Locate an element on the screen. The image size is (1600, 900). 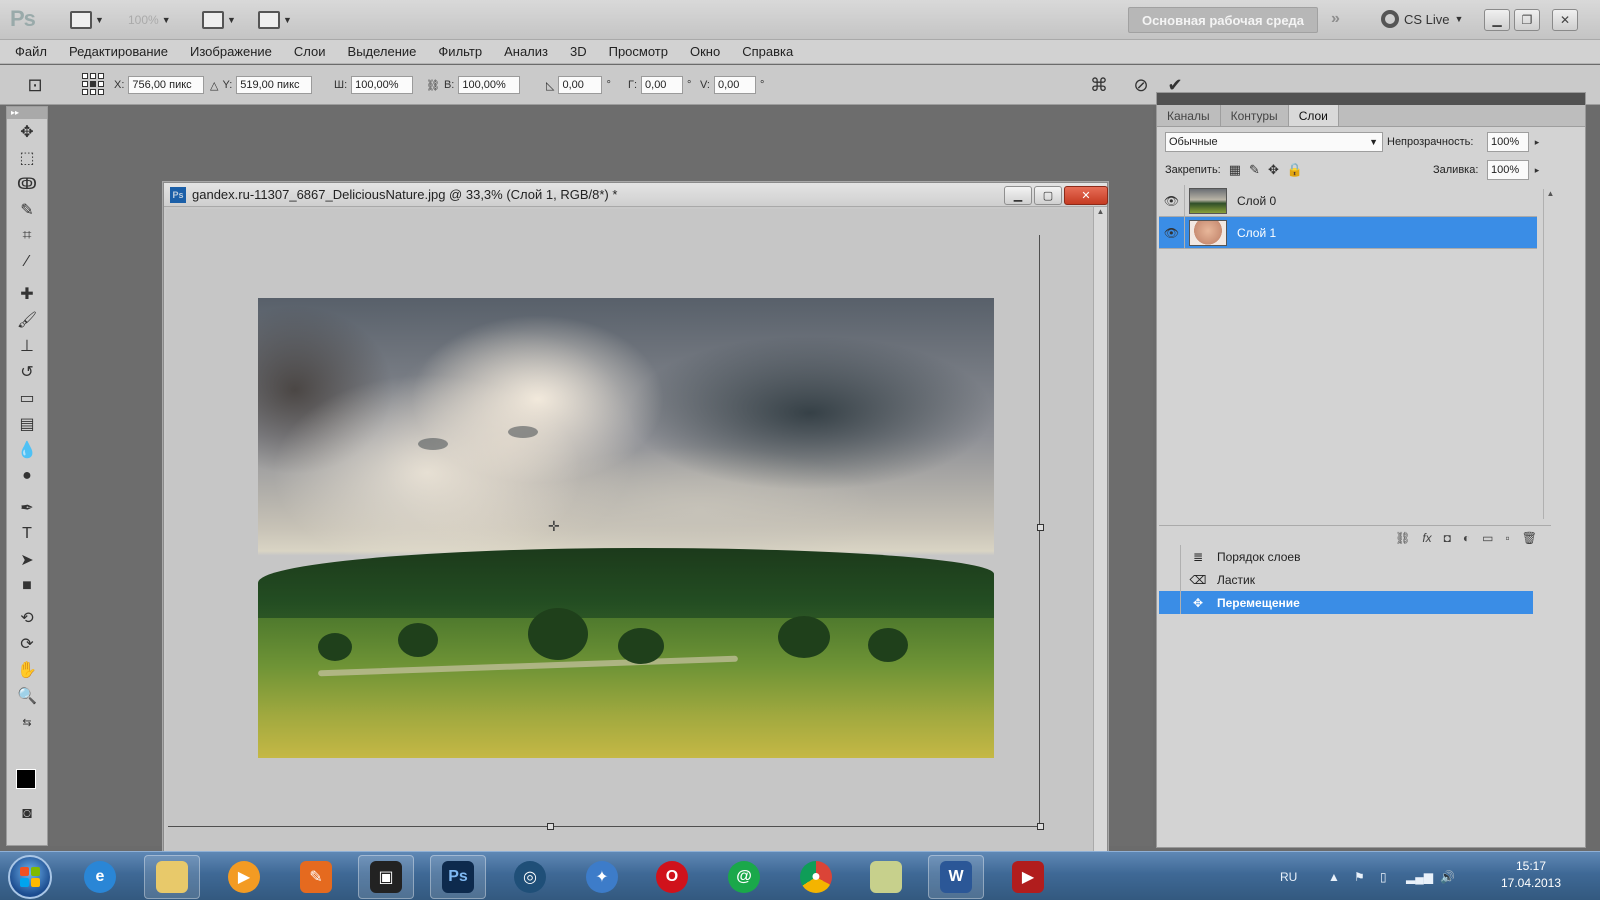
tab-layers: Слои is located at coordinates (1313, 115).